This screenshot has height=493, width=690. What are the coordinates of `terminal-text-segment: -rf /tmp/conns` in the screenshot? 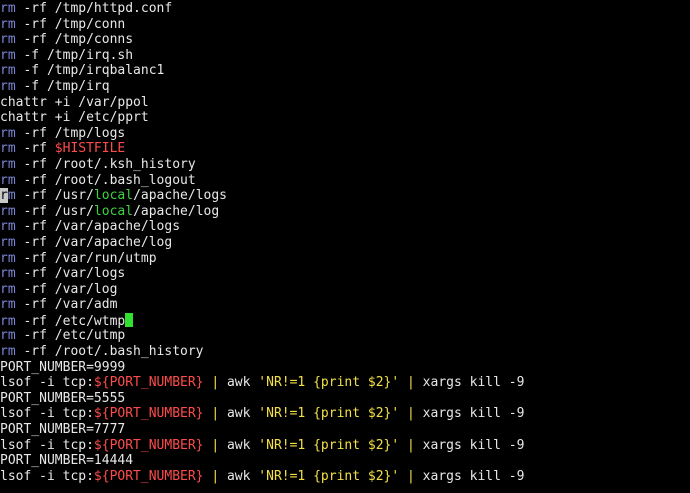 It's located at (74, 40).